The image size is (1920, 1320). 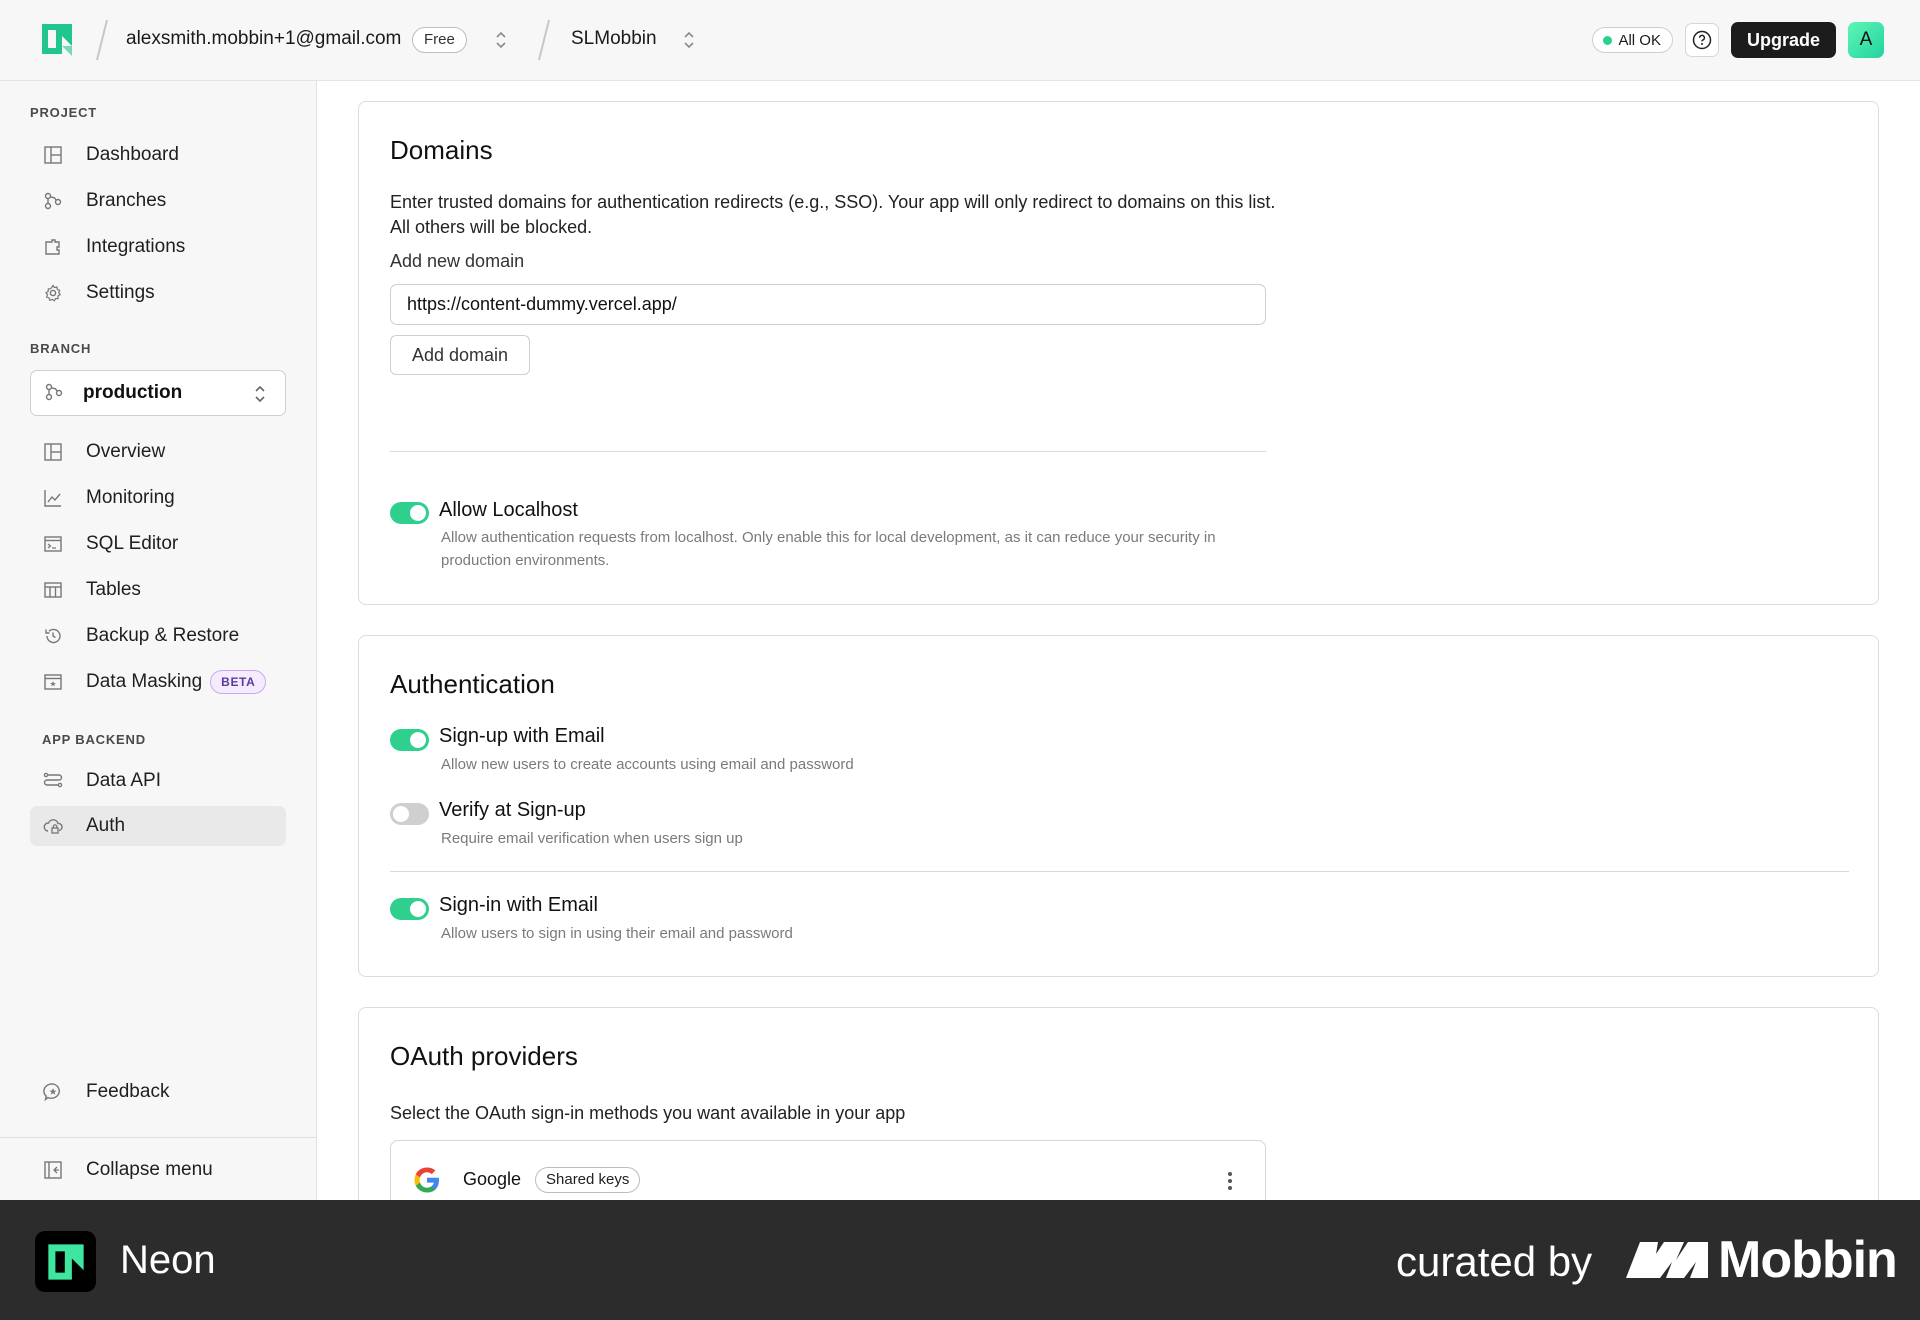 I want to click on terminal-icon, so click(x=53, y=544).